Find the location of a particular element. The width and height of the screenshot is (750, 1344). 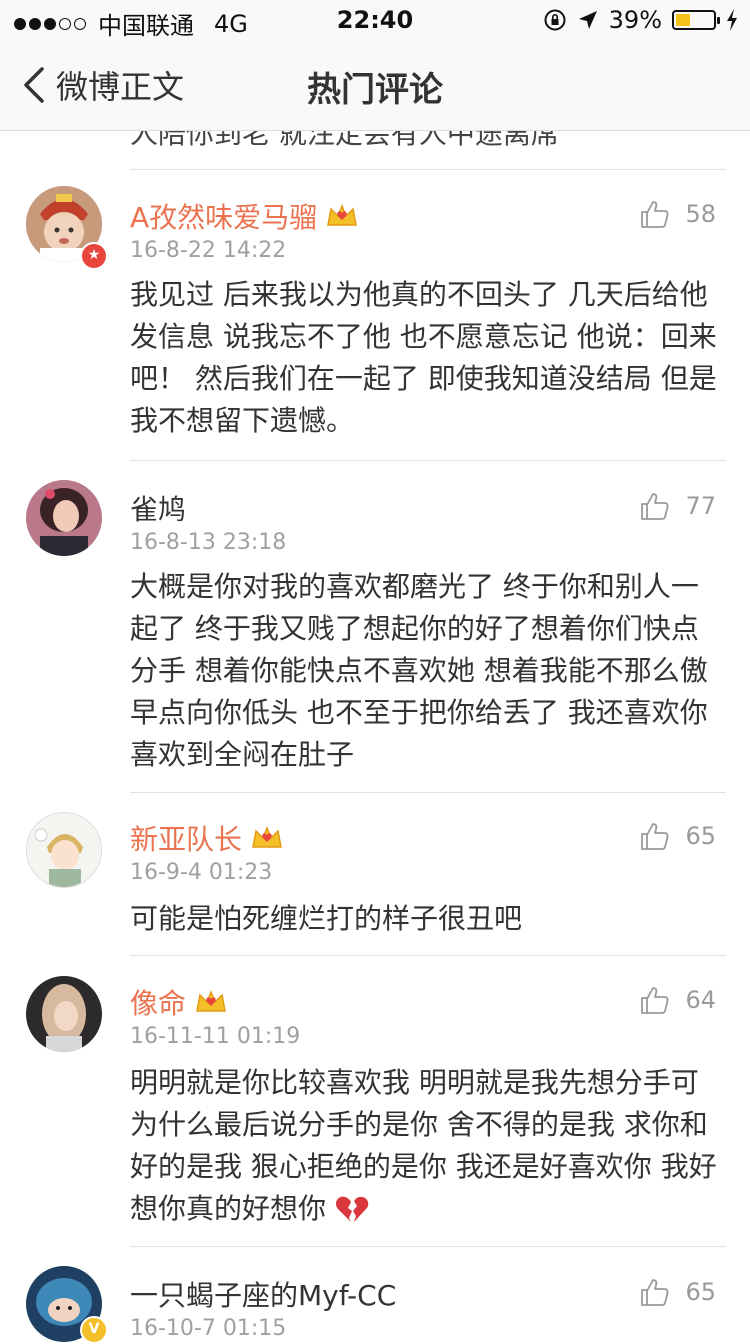

blonde-avatar is located at coordinates (64, 1014).